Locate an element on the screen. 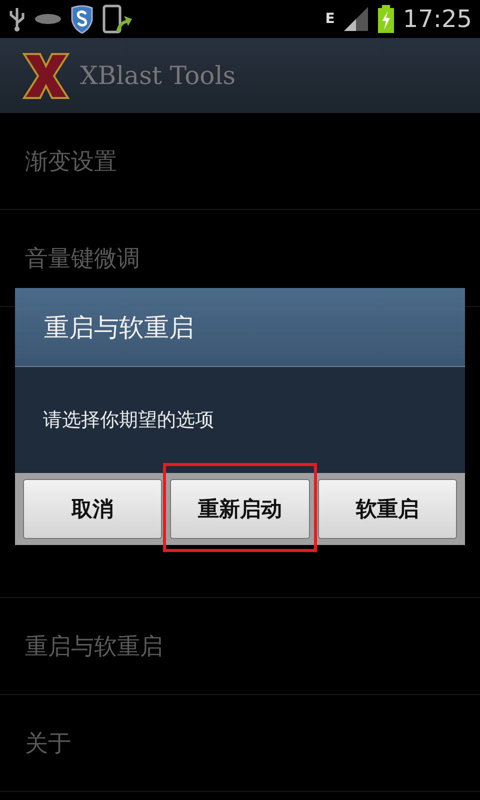 The height and width of the screenshot is (800, 480). phone-update-icon is located at coordinates (117, 19).